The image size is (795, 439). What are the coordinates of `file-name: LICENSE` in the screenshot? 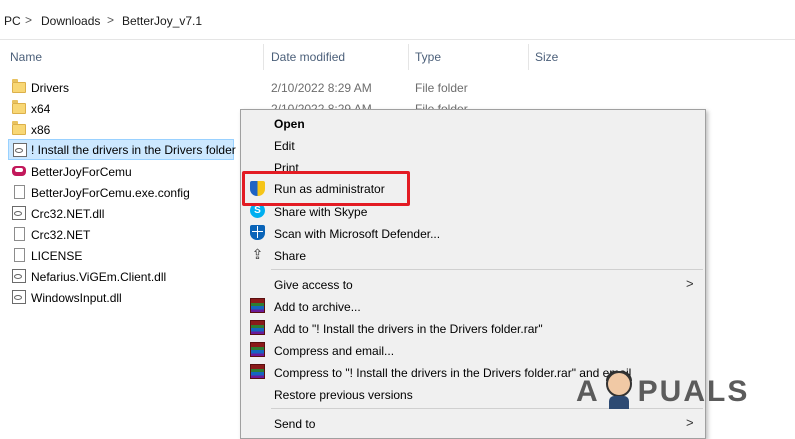 It's located at (57, 256).